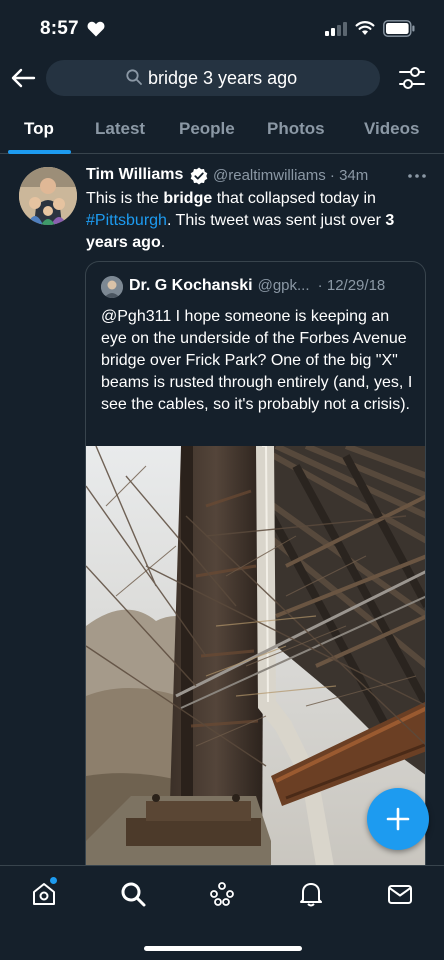  I want to click on home-indicator, so click(223, 948).